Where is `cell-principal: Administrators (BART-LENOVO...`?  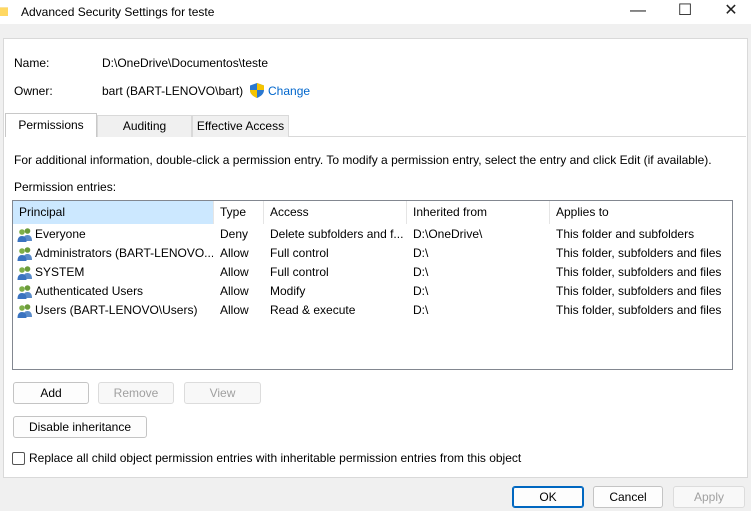
cell-principal: Administrators (BART-LENOVO... is located at coordinates (124, 253).